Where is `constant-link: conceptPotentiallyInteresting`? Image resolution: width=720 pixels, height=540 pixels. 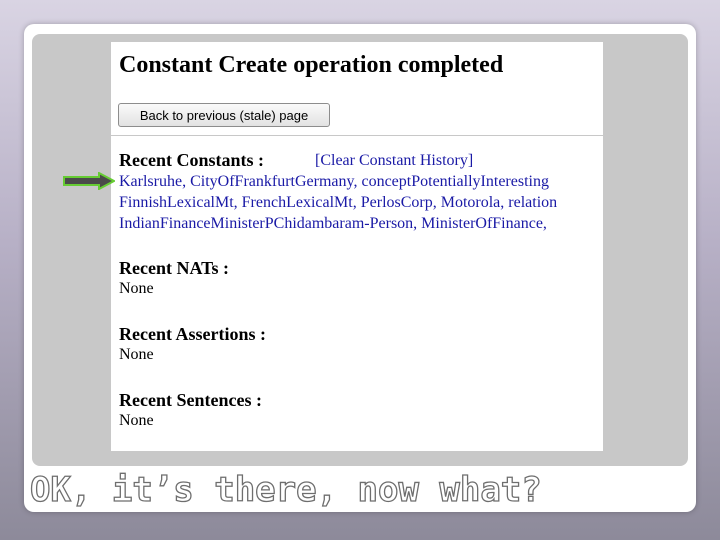 constant-link: conceptPotentiallyInteresting is located at coordinates (455, 181).